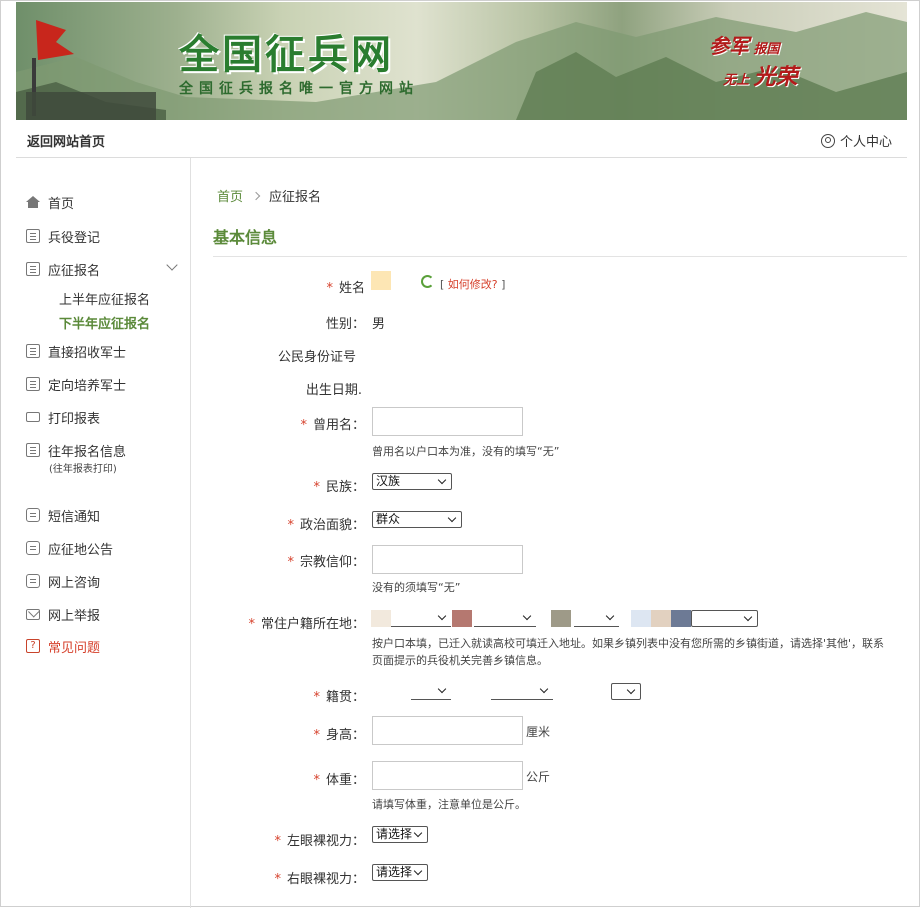 This screenshot has width=920, height=908. Describe the element at coordinates (332, 562) in the screenshot. I see `religion-label-text: 宗教信仰：` at that location.